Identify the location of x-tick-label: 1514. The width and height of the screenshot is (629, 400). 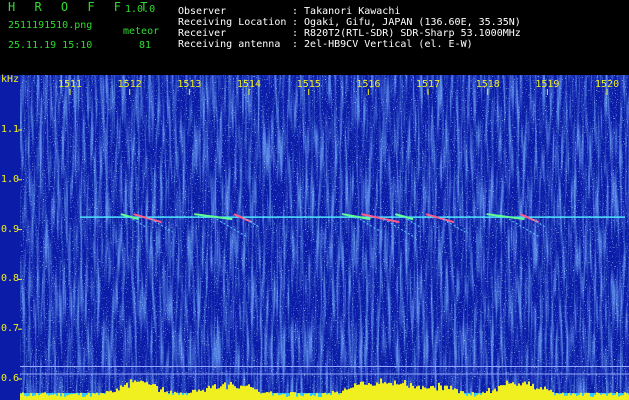
(249, 84).